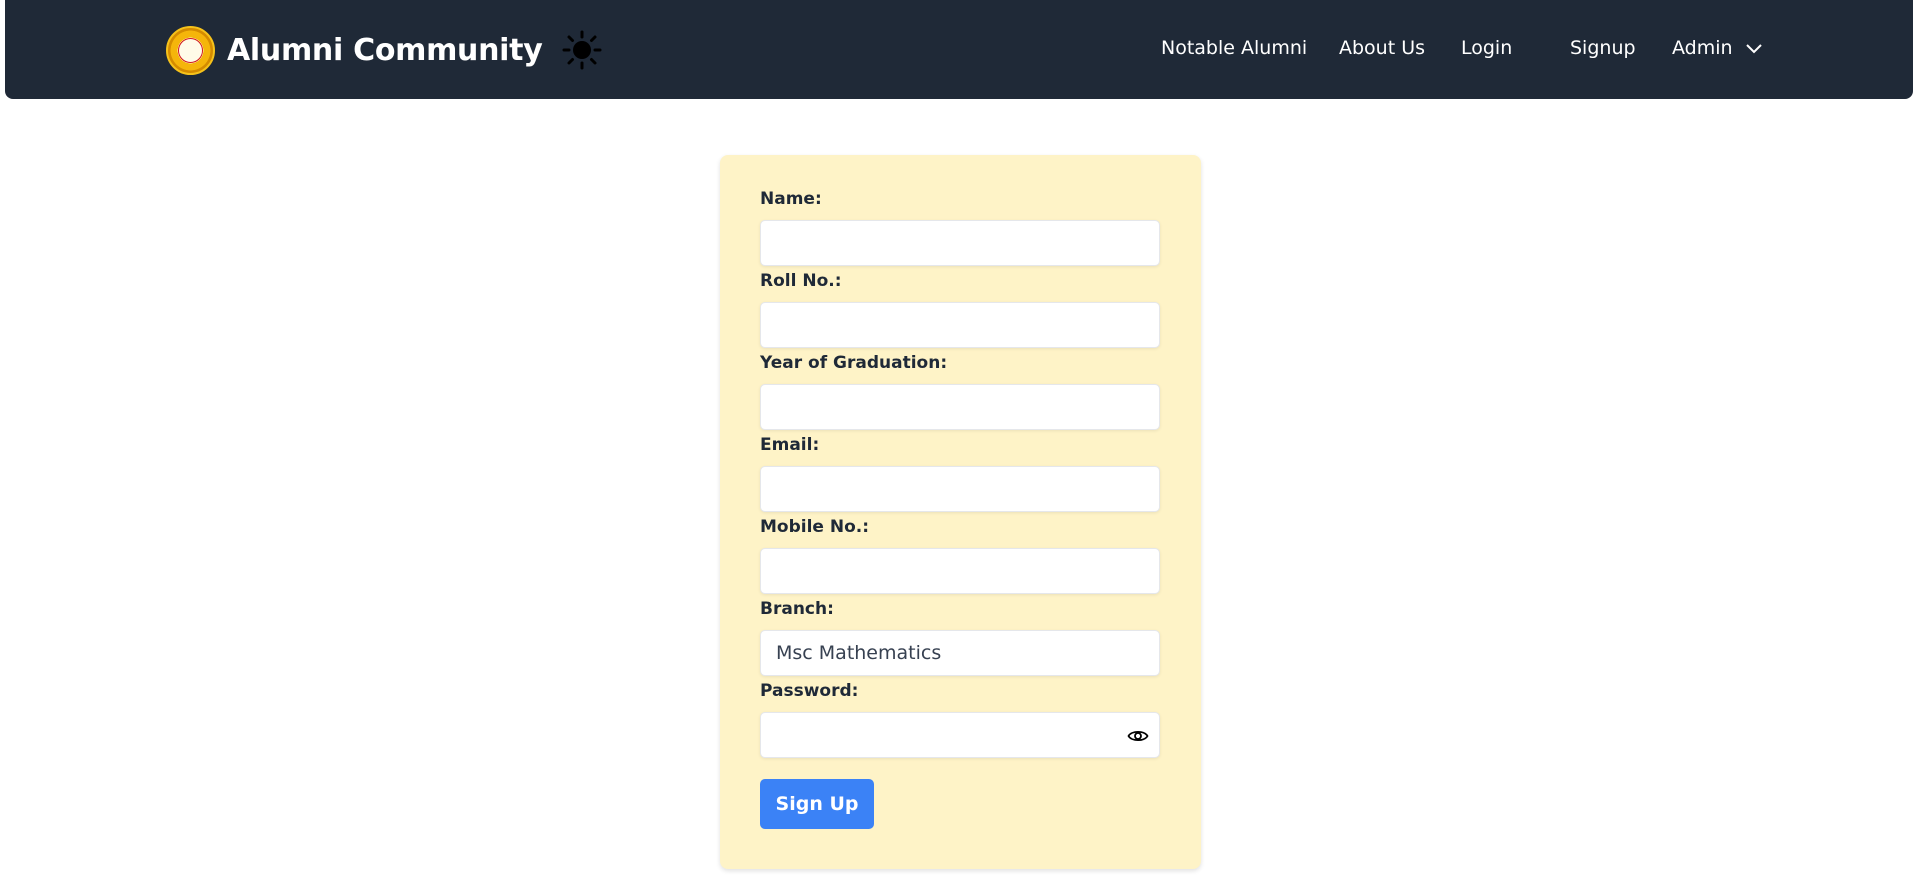 The width and height of the screenshot is (1917, 893). I want to click on branch-label: Branch:, so click(797, 609).